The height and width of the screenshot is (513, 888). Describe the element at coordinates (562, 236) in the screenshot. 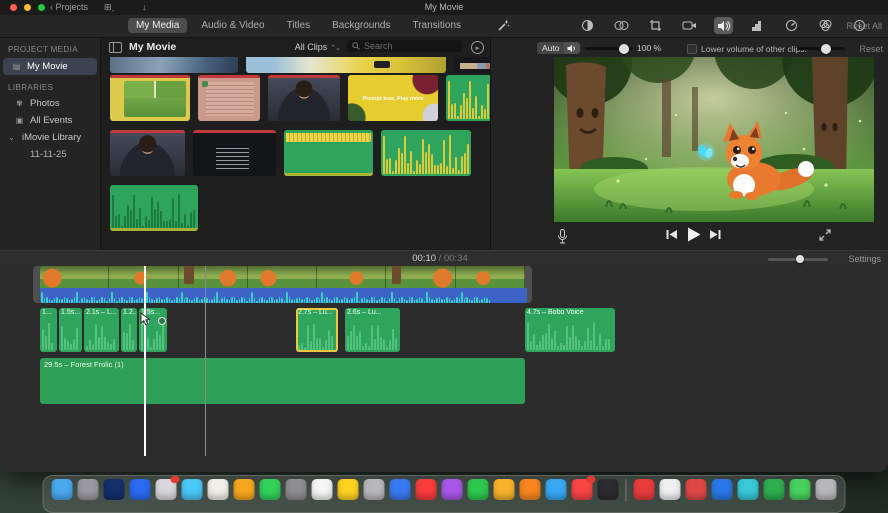

I see `microphone-icon` at that location.